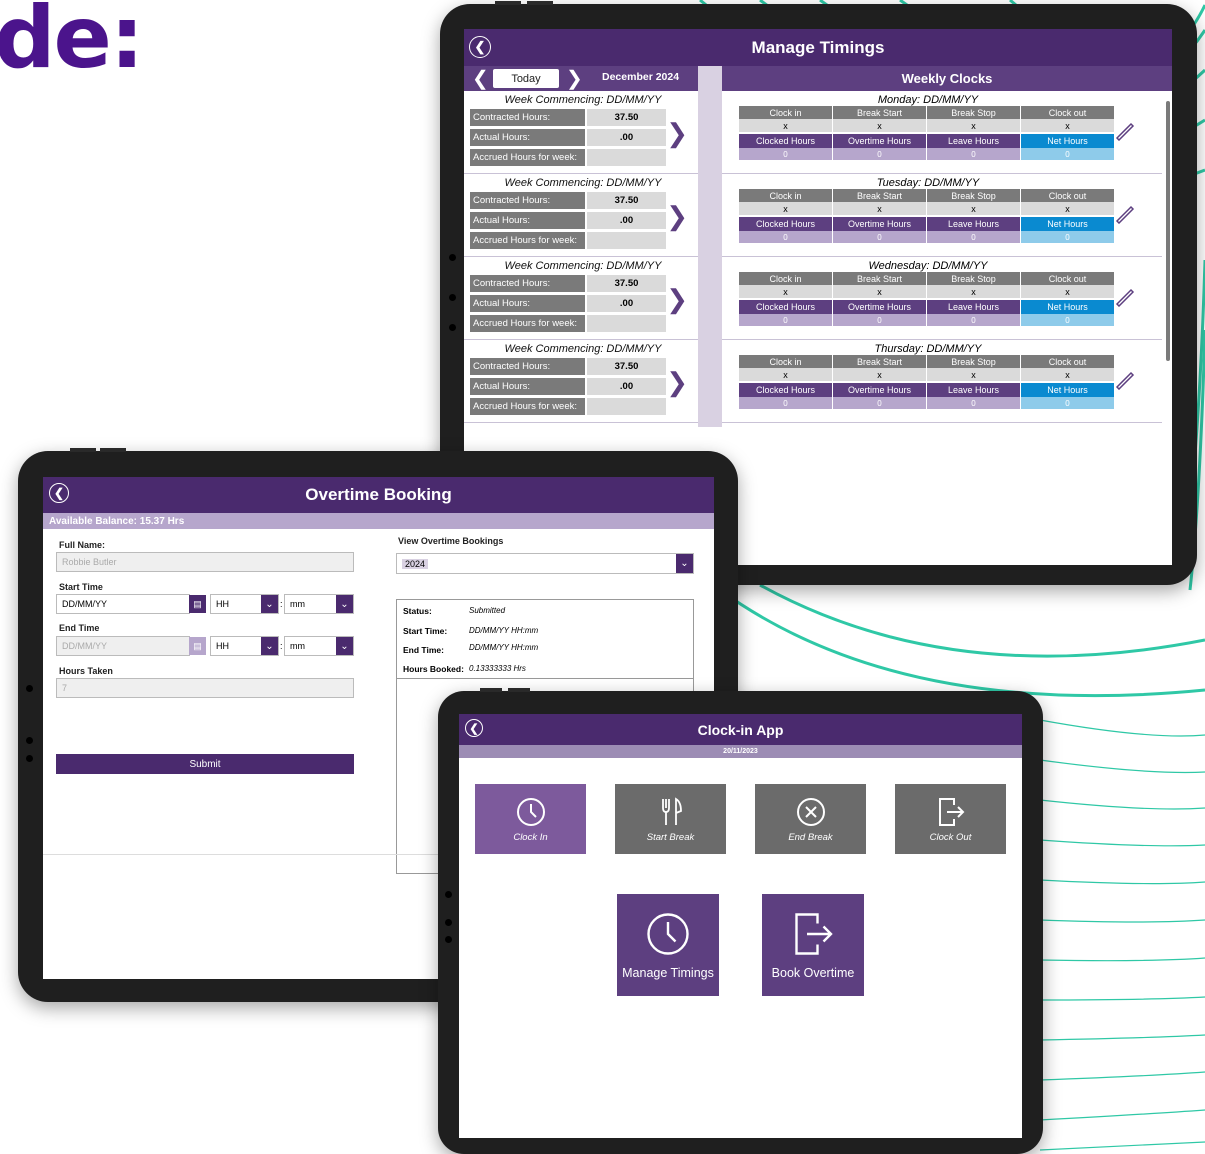  What do you see at coordinates (813, 945) in the screenshot?
I see `book-overtime-tile: Book Overtime` at bounding box center [813, 945].